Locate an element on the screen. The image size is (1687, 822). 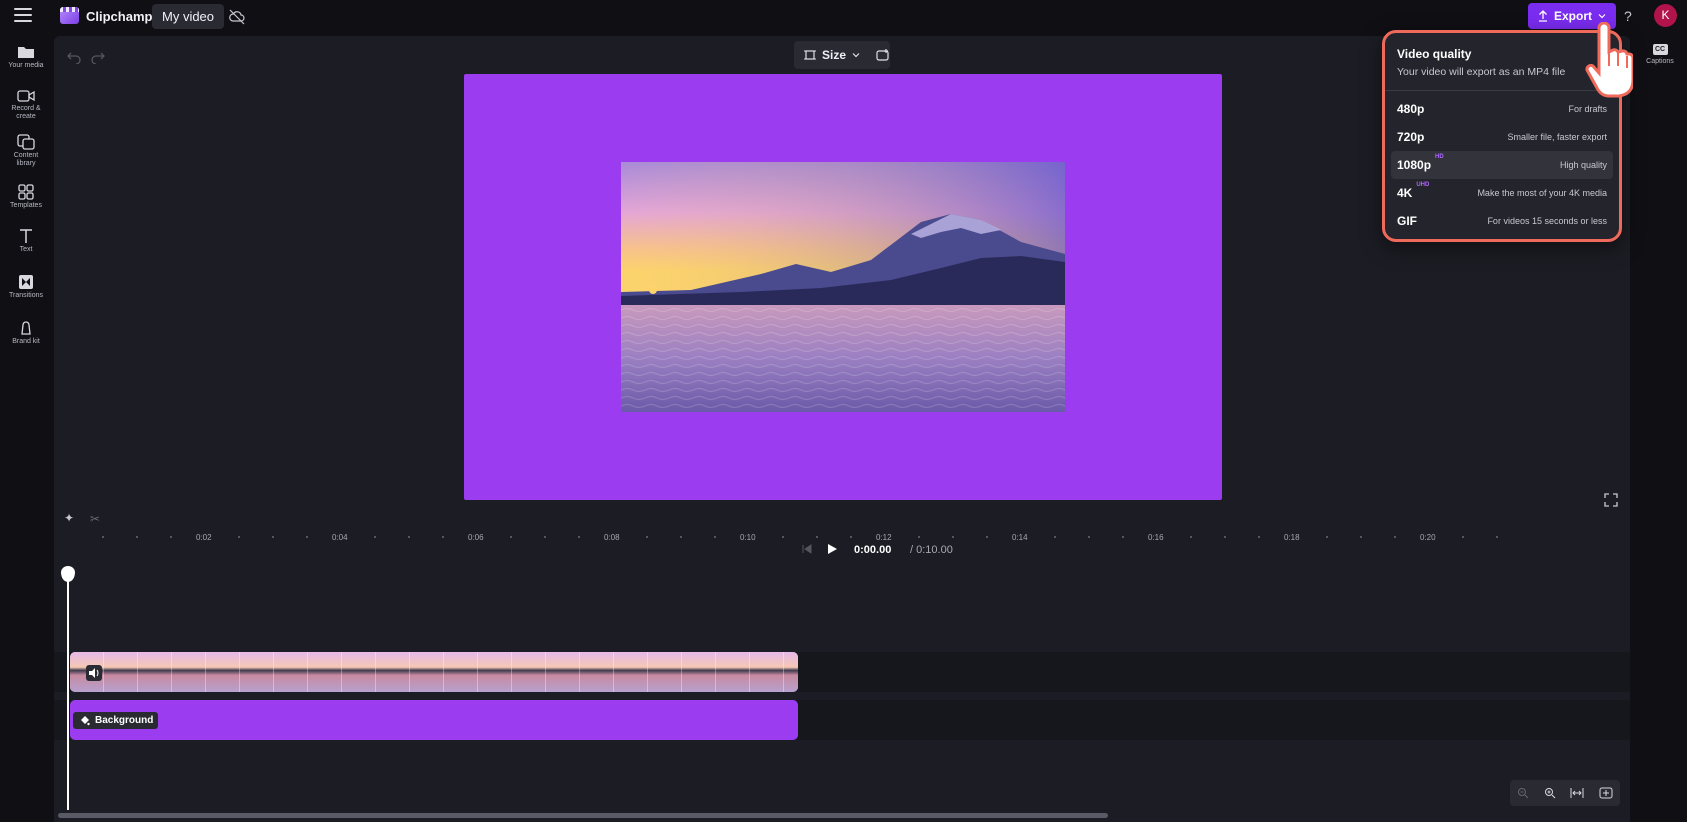
zoom-in-icon is located at coordinates (1550, 793).